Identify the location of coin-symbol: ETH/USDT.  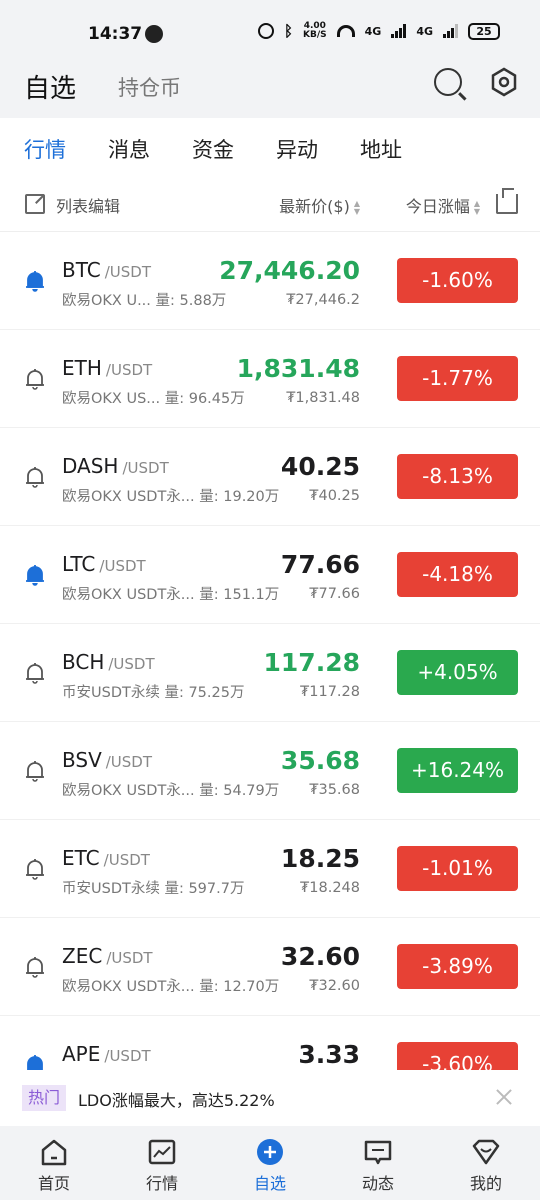
(107, 368).